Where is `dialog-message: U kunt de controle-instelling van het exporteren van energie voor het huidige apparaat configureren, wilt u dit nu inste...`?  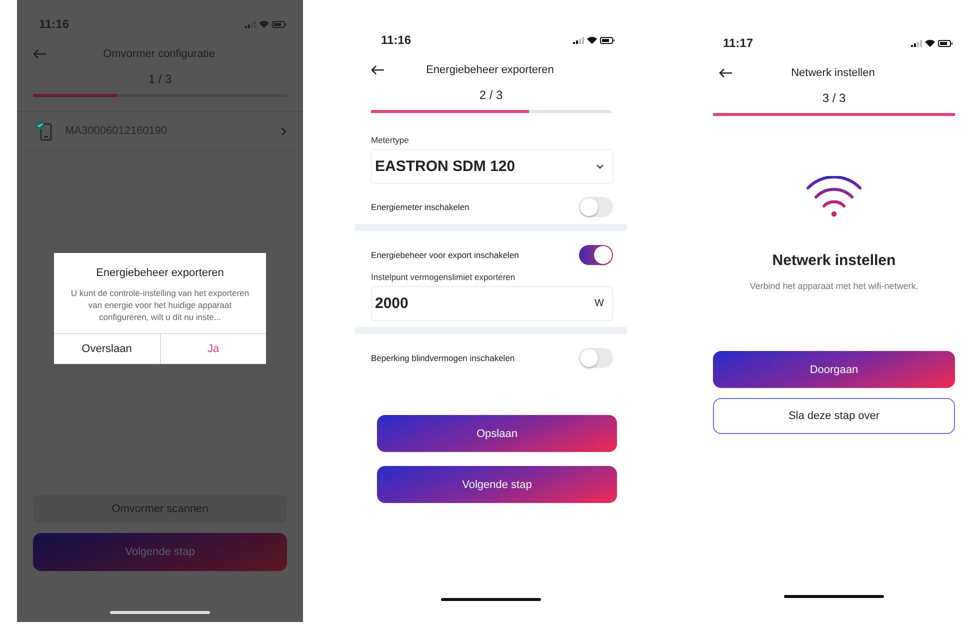
dialog-message: U kunt de controle-instelling van het exporteren van energie voor het huidige apparaat configureren, wilt u dit nu inste... is located at coordinates (160, 305).